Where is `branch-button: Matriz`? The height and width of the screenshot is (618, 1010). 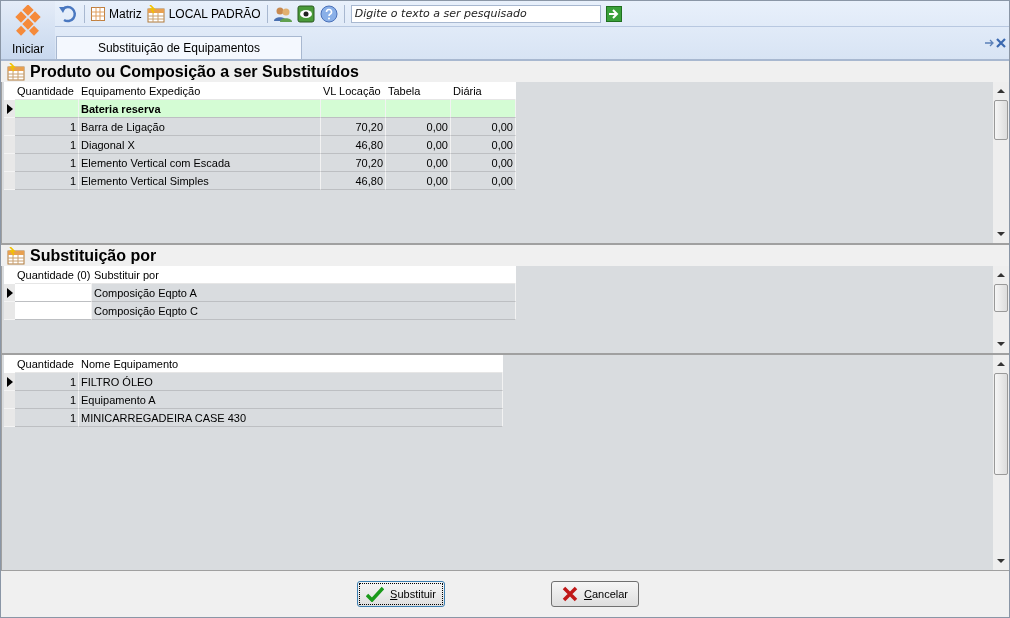
branch-button: Matriz is located at coordinates (116, 13).